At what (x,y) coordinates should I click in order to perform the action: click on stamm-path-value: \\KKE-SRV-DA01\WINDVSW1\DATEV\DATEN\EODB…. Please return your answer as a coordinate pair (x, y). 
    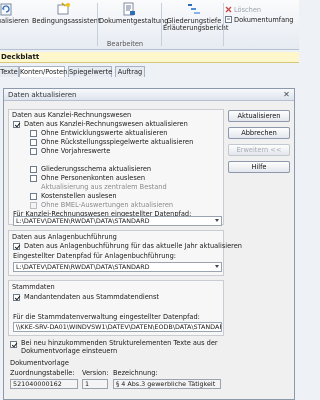
    Looking at the image, I should click on (119, 327).